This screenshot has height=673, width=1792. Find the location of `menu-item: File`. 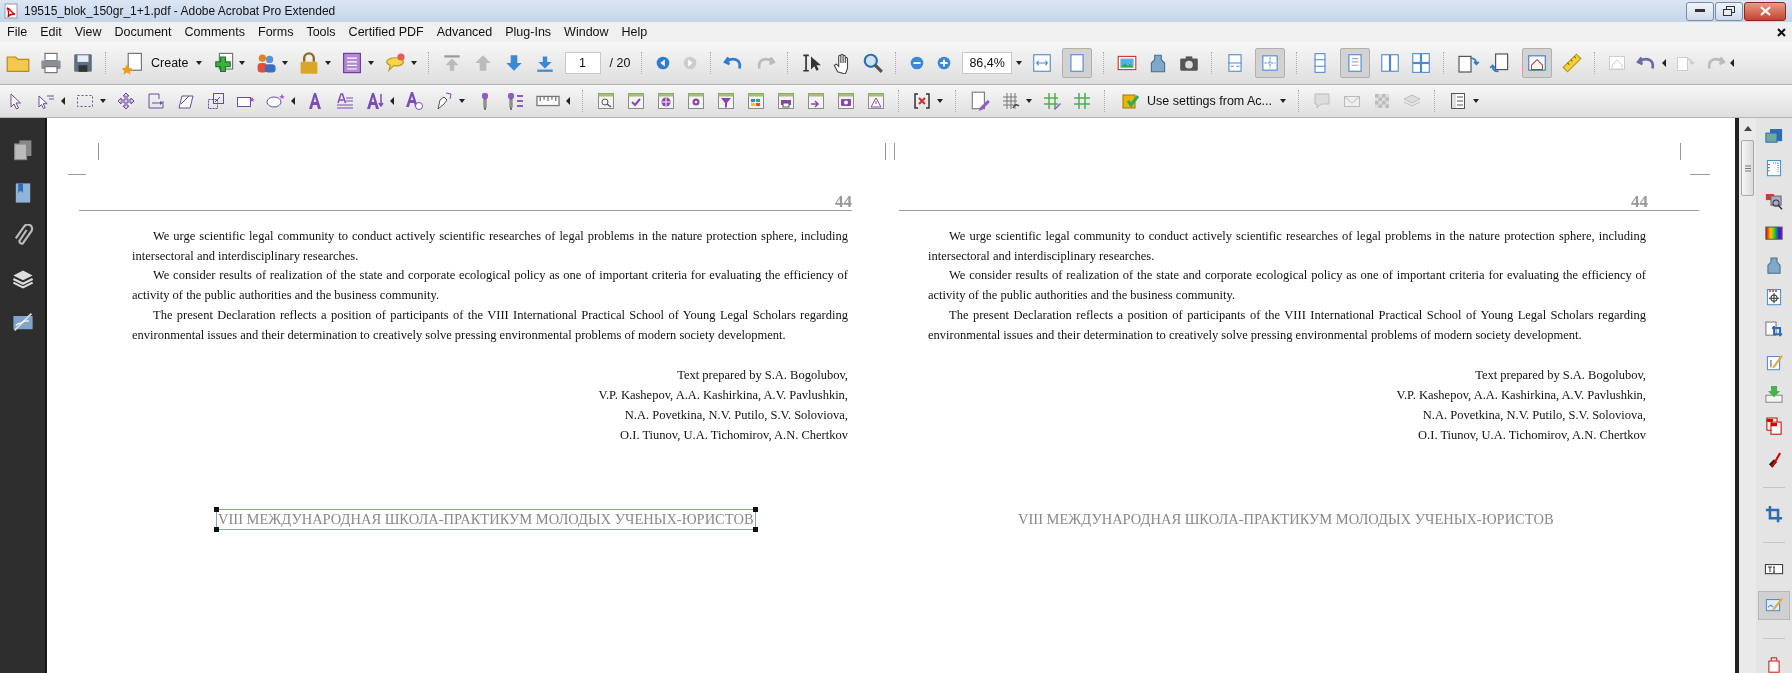

menu-item: File is located at coordinates (20, 32).